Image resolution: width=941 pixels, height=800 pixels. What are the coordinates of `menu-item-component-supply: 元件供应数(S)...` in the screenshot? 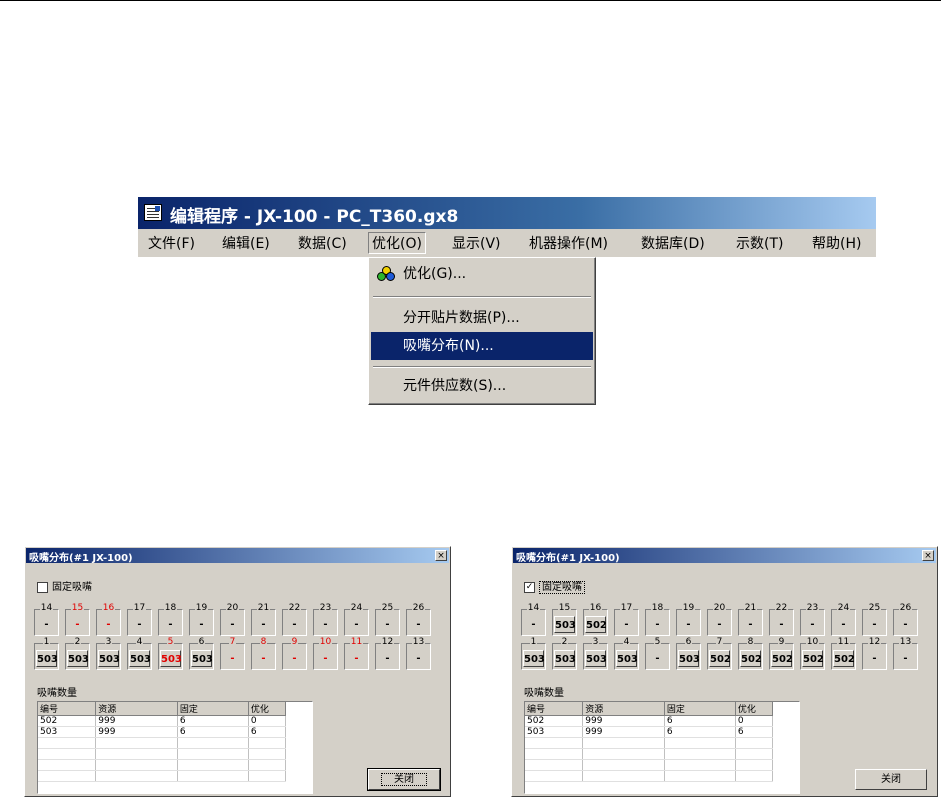 It's located at (482, 386).